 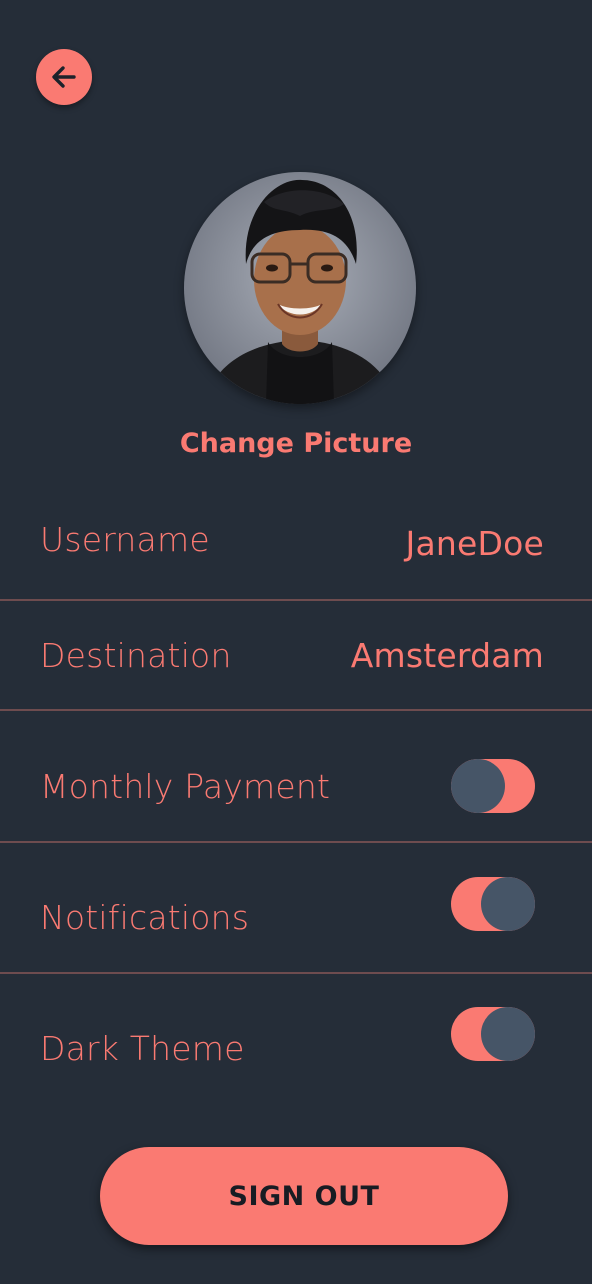 I want to click on change-picture-link: Change Picture, so click(x=296, y=443).